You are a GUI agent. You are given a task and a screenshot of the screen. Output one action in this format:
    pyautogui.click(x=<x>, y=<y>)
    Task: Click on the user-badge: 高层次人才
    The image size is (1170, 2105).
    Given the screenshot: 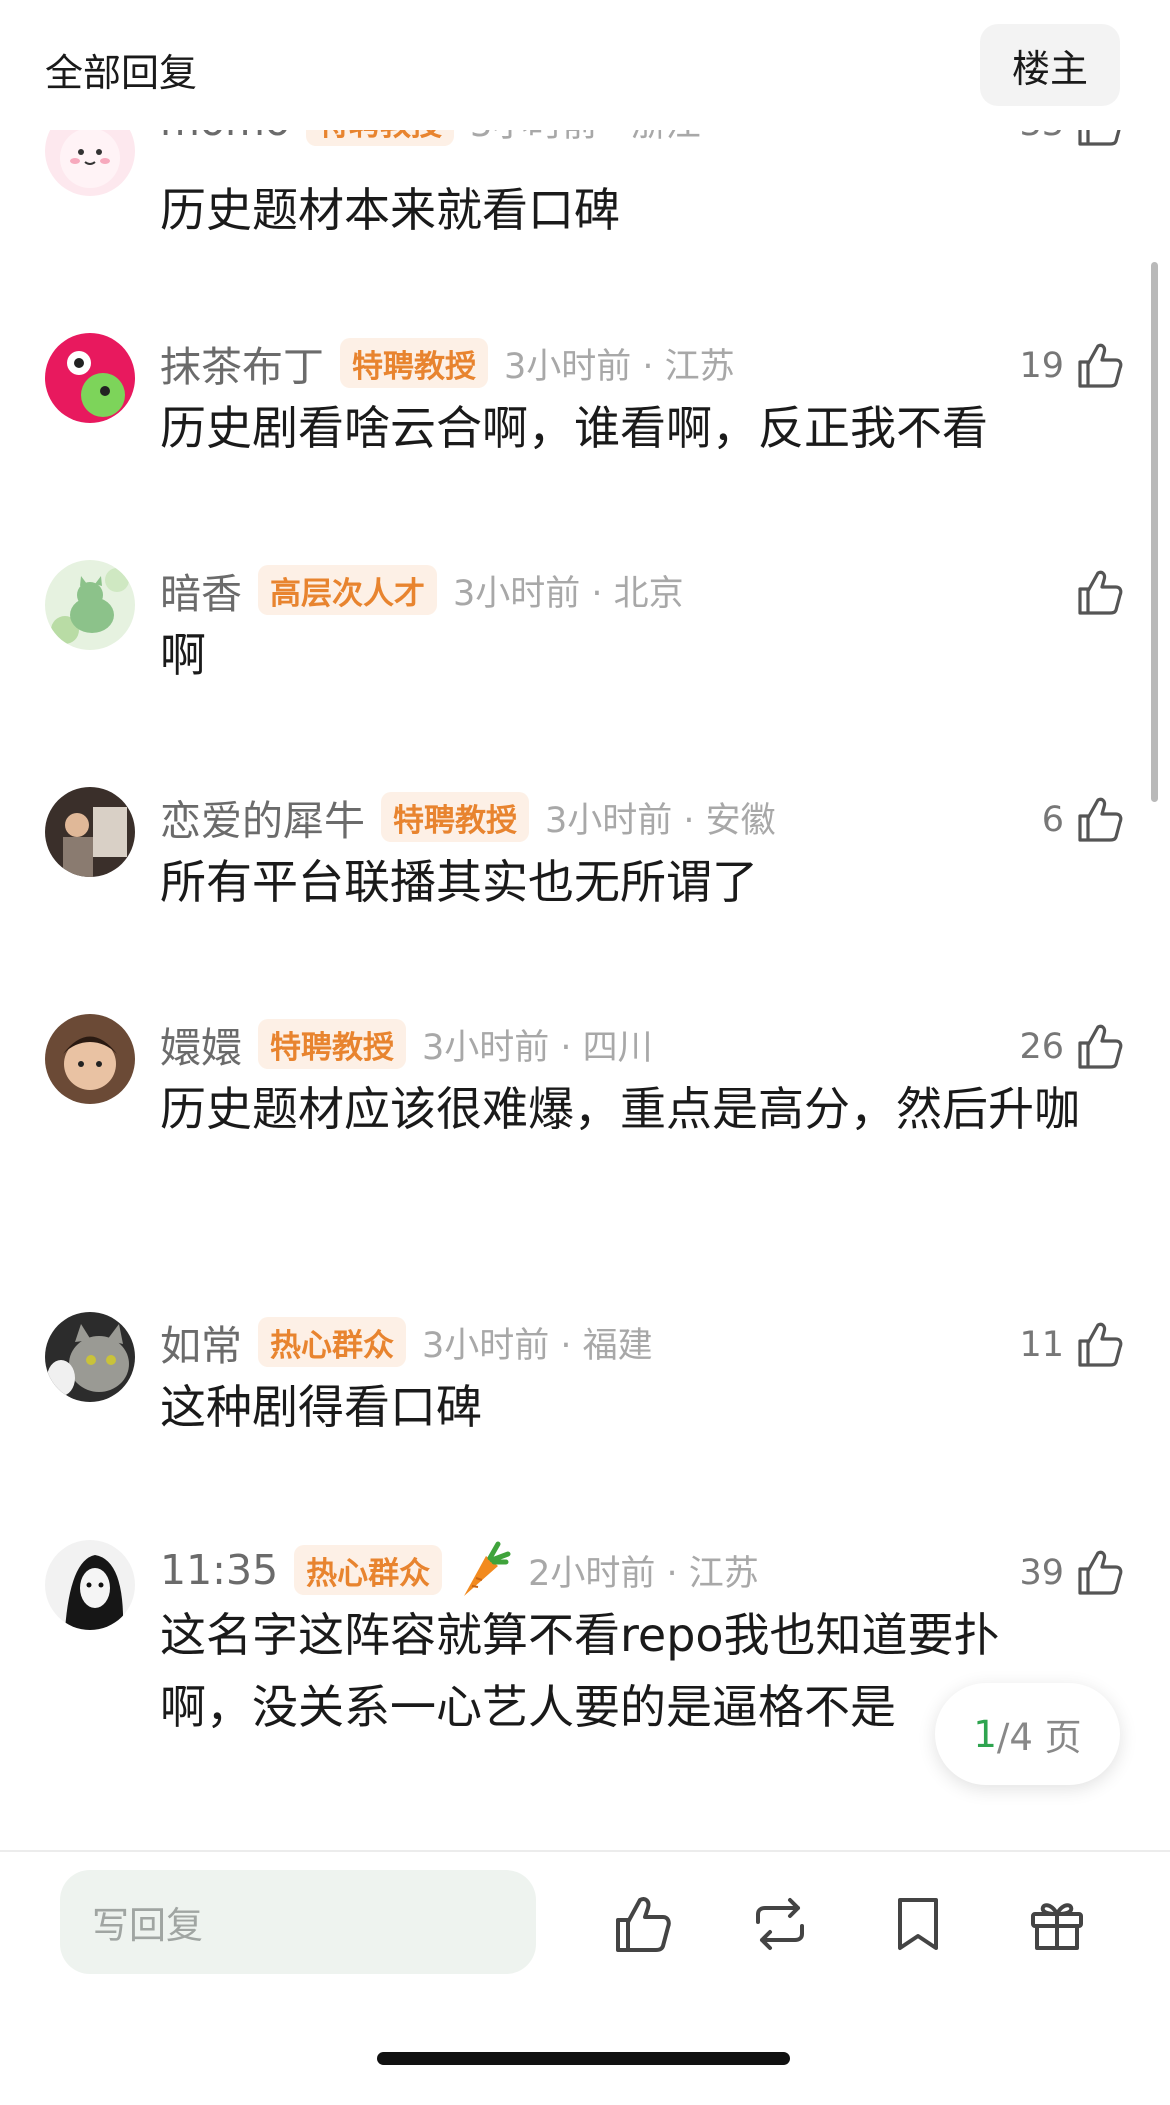 What is the action you would take?
    pyautogui.click(x=347, y=590)
    